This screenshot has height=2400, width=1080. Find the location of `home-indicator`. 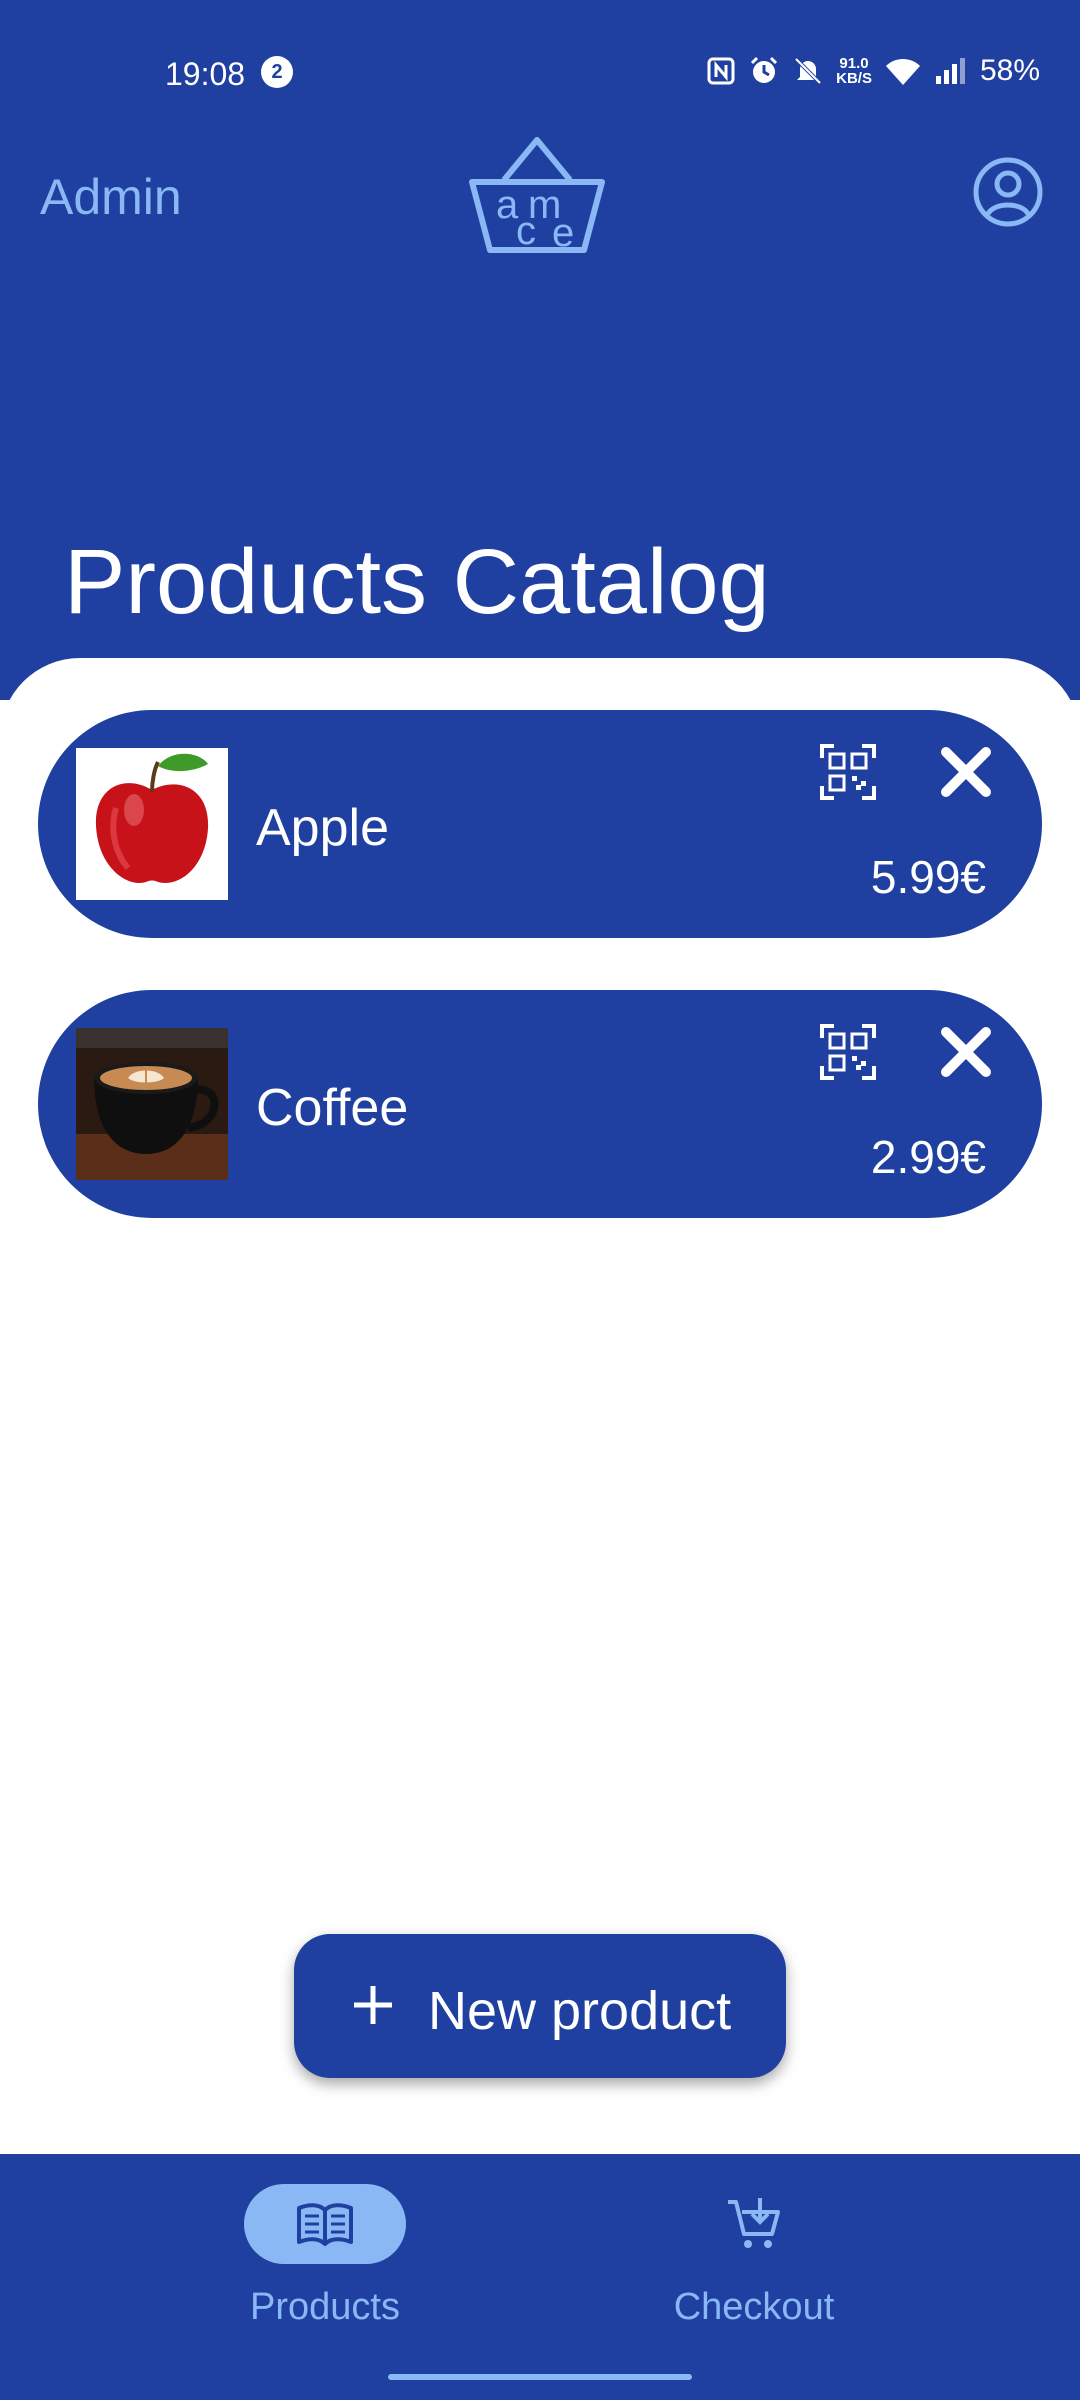

home-indicator is located at coordinates (540, 2377).